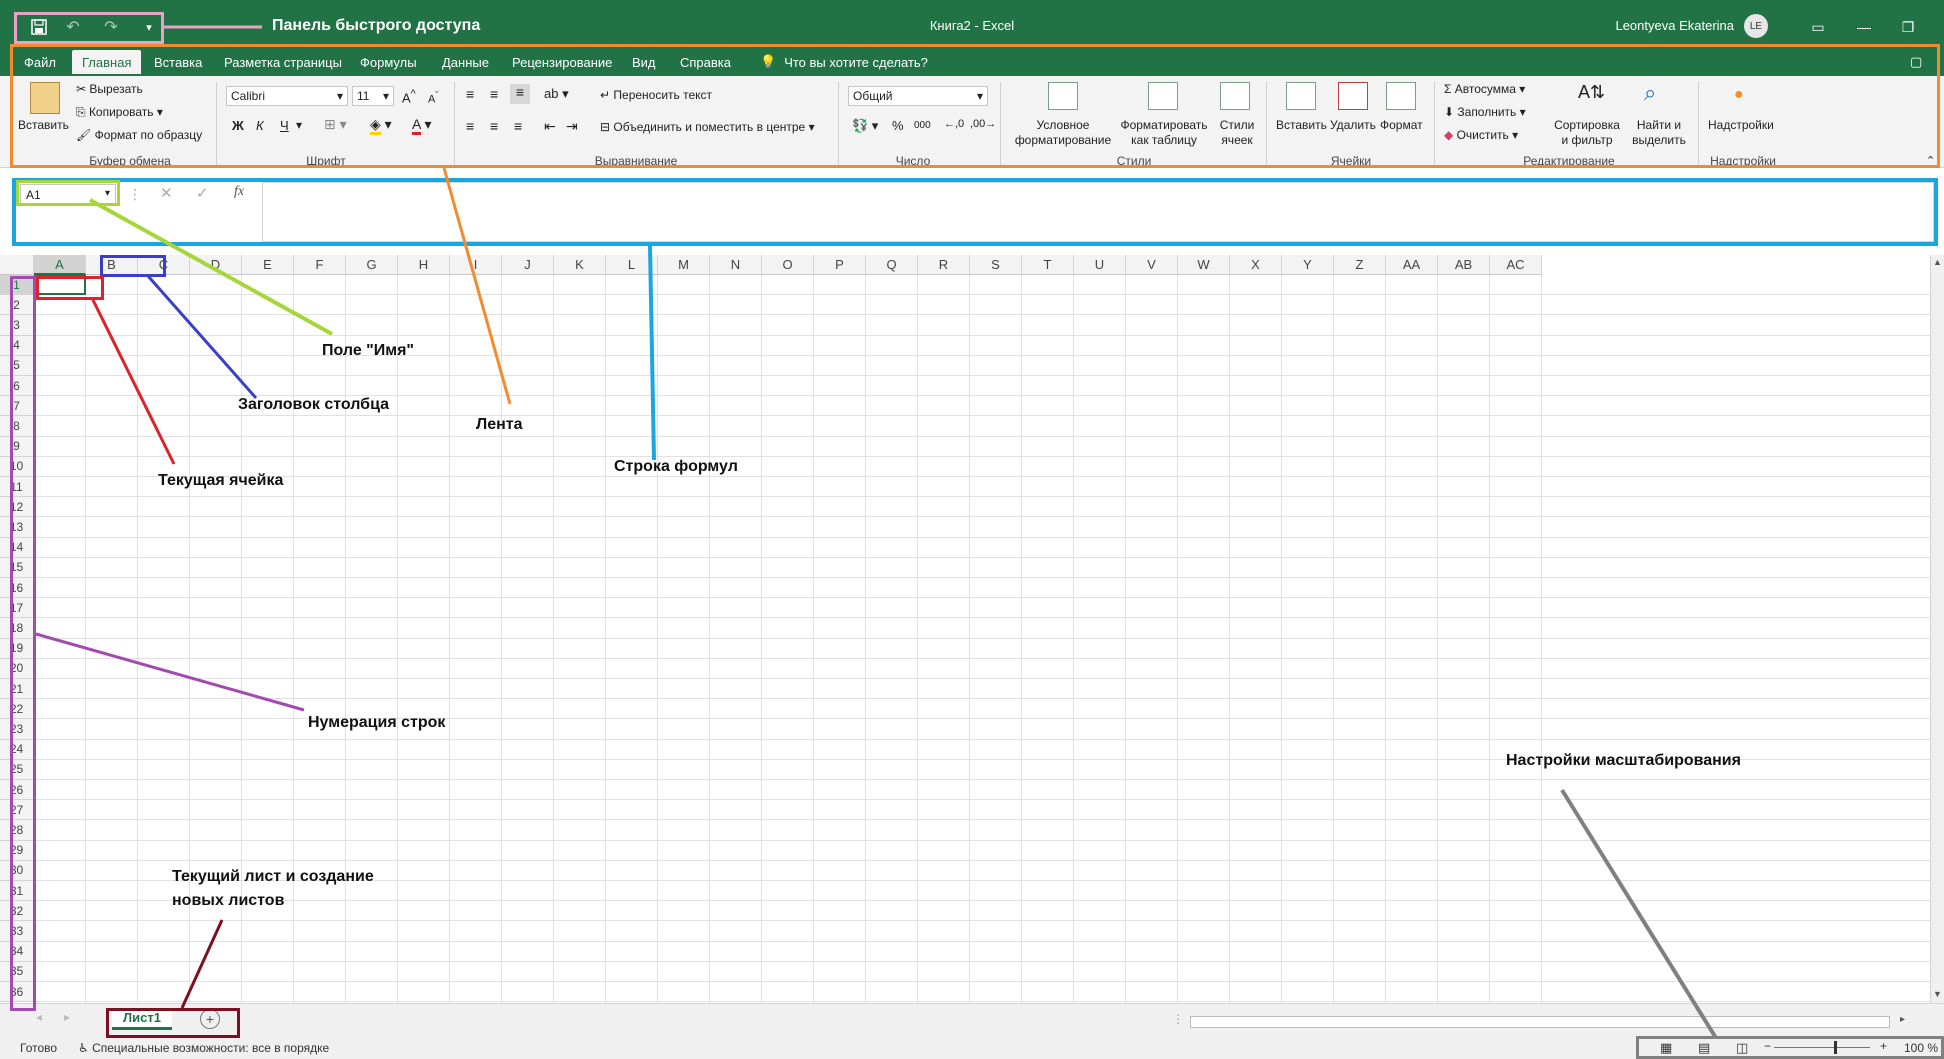  What do you see at coordinates (892, 265) in the screenshot?
I see `column-header-q: Q` at bounding box center [892, 265].